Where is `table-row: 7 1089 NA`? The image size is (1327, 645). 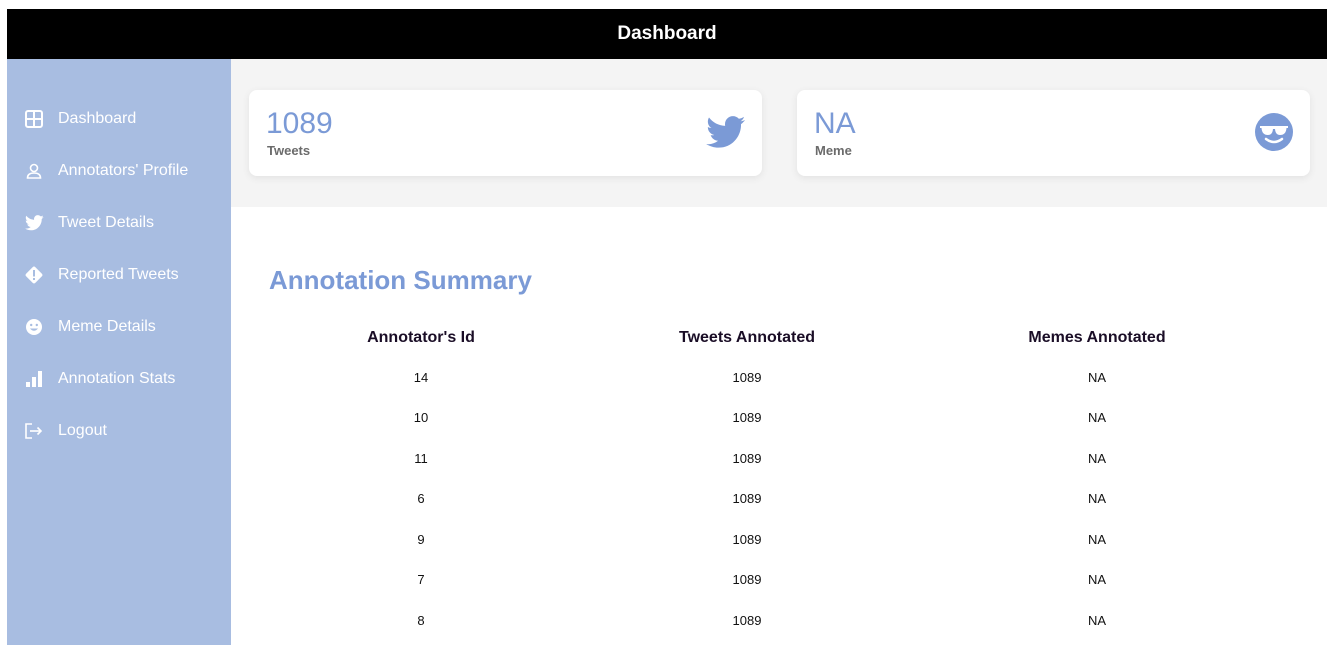 table-row: 7 1089 NA is located at coordinates (771, 580).